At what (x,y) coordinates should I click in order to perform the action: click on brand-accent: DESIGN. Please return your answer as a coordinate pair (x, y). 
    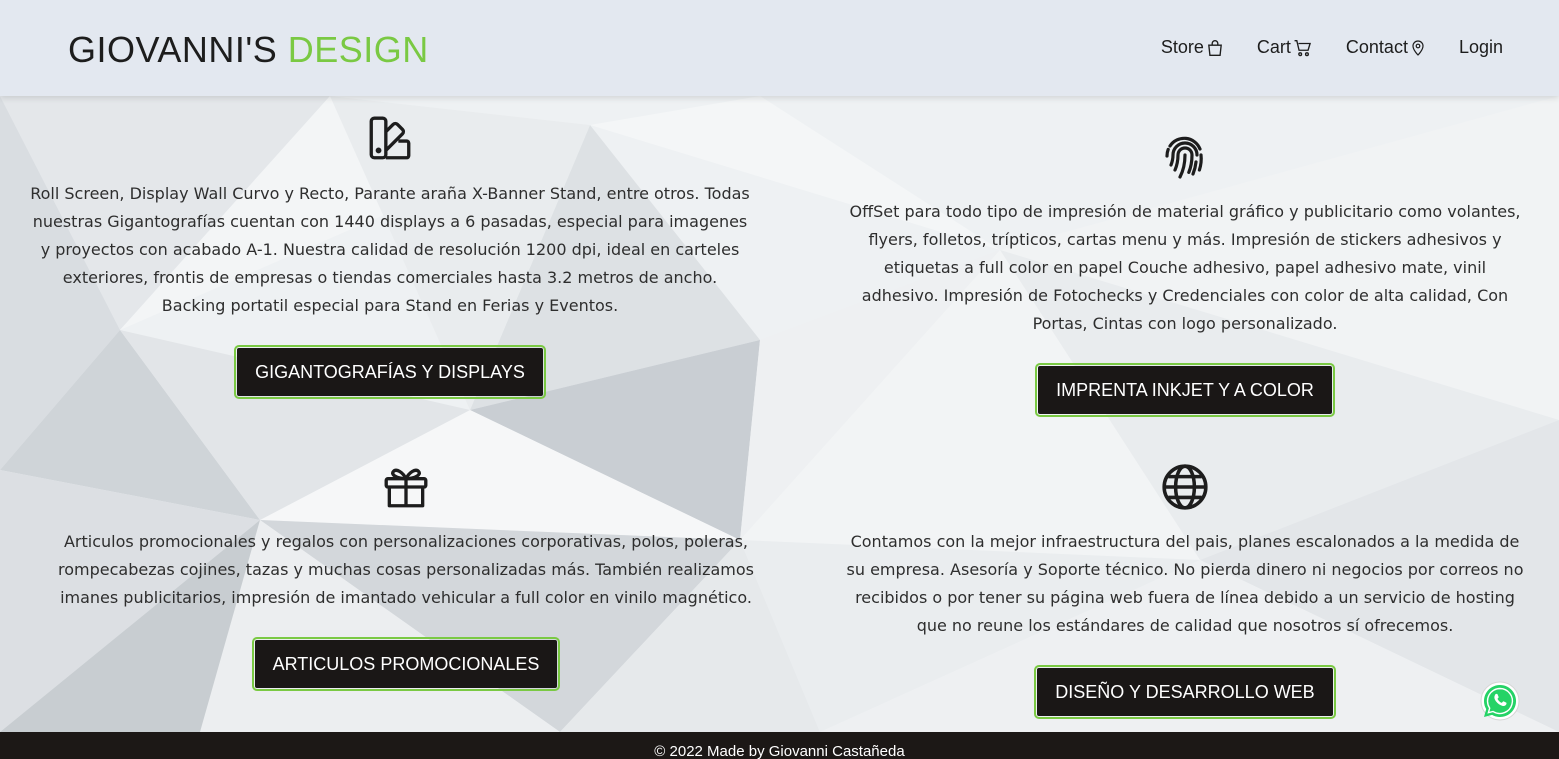
    Looking at the image, I should click on (358, 49).